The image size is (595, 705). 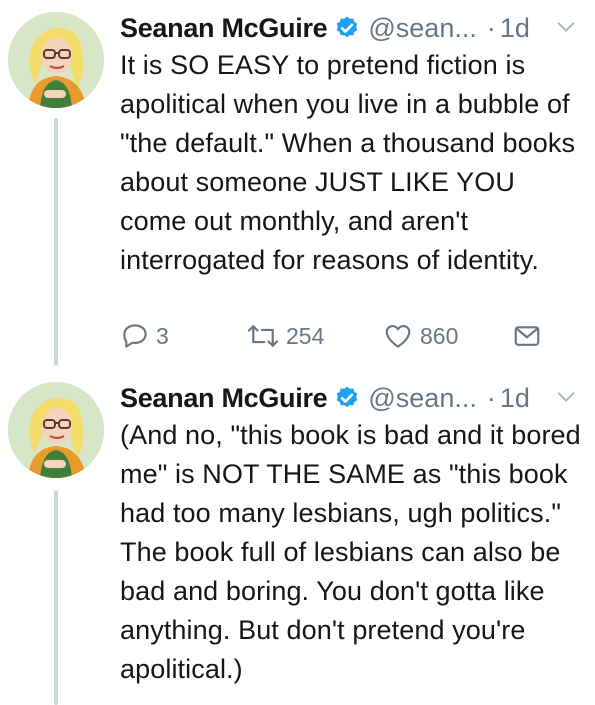 I want to click on retweet-count: 254, so click(x=305, y=335).